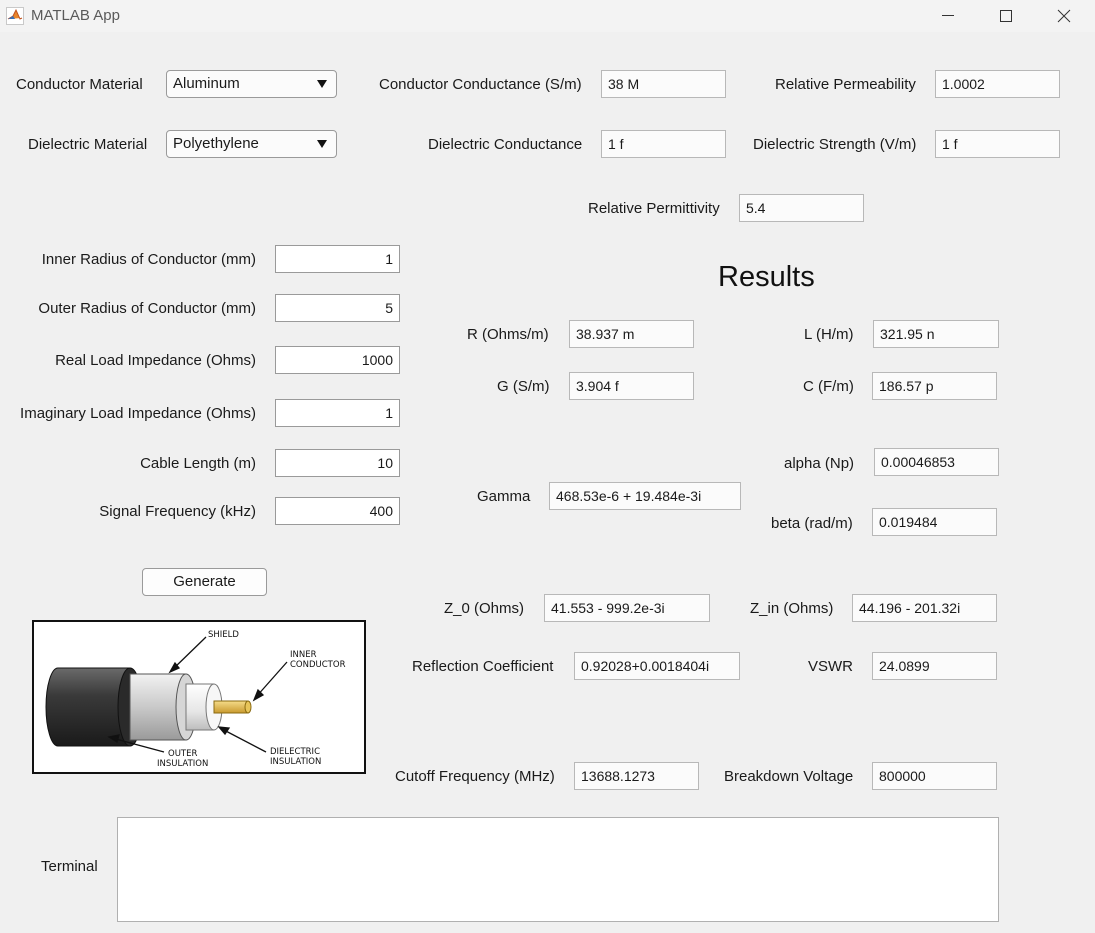  What do you see at coordinates (504, 496) in the screenshot?
I see `gamma-label: Gamma` at bounding box center [504, 496].